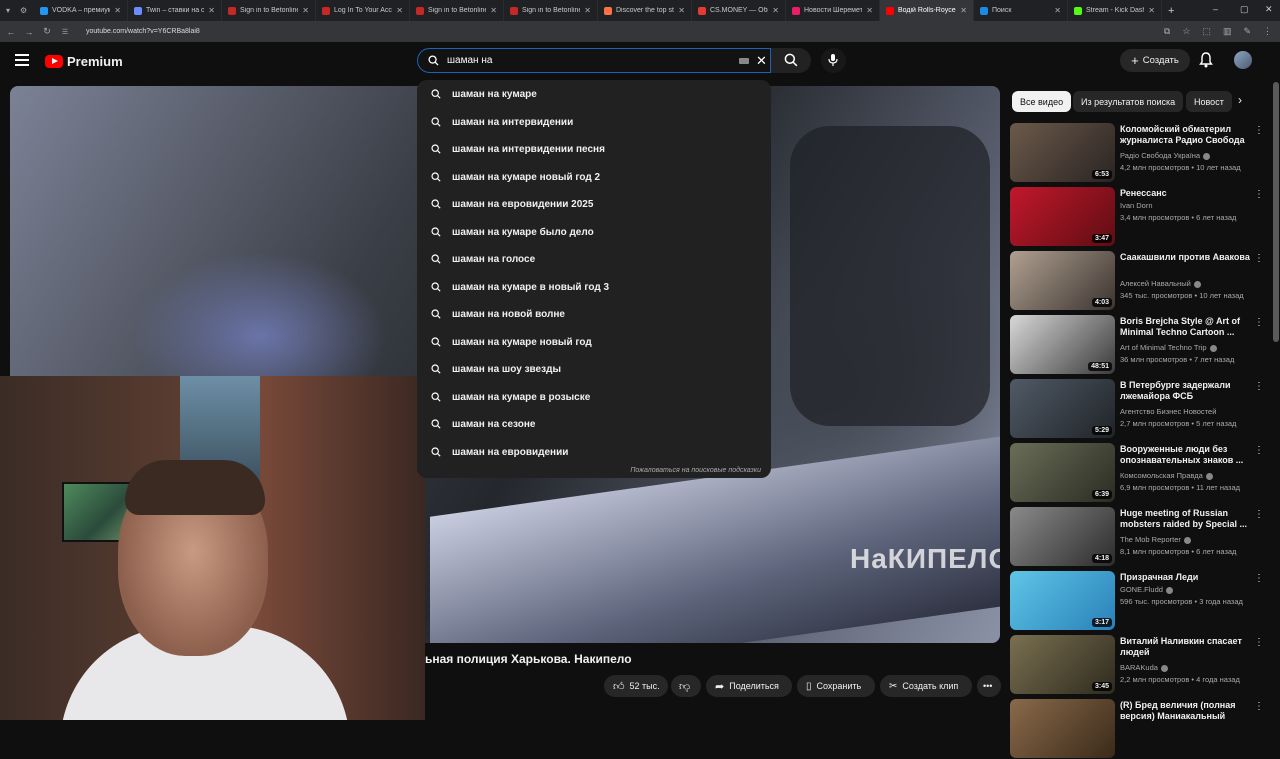 The height and width of the screenshot is (759, 1280). What do you see at coordinates (29, 32) in the screenshot?
I see `forward-icon: →` at bounding box center [29, 32].